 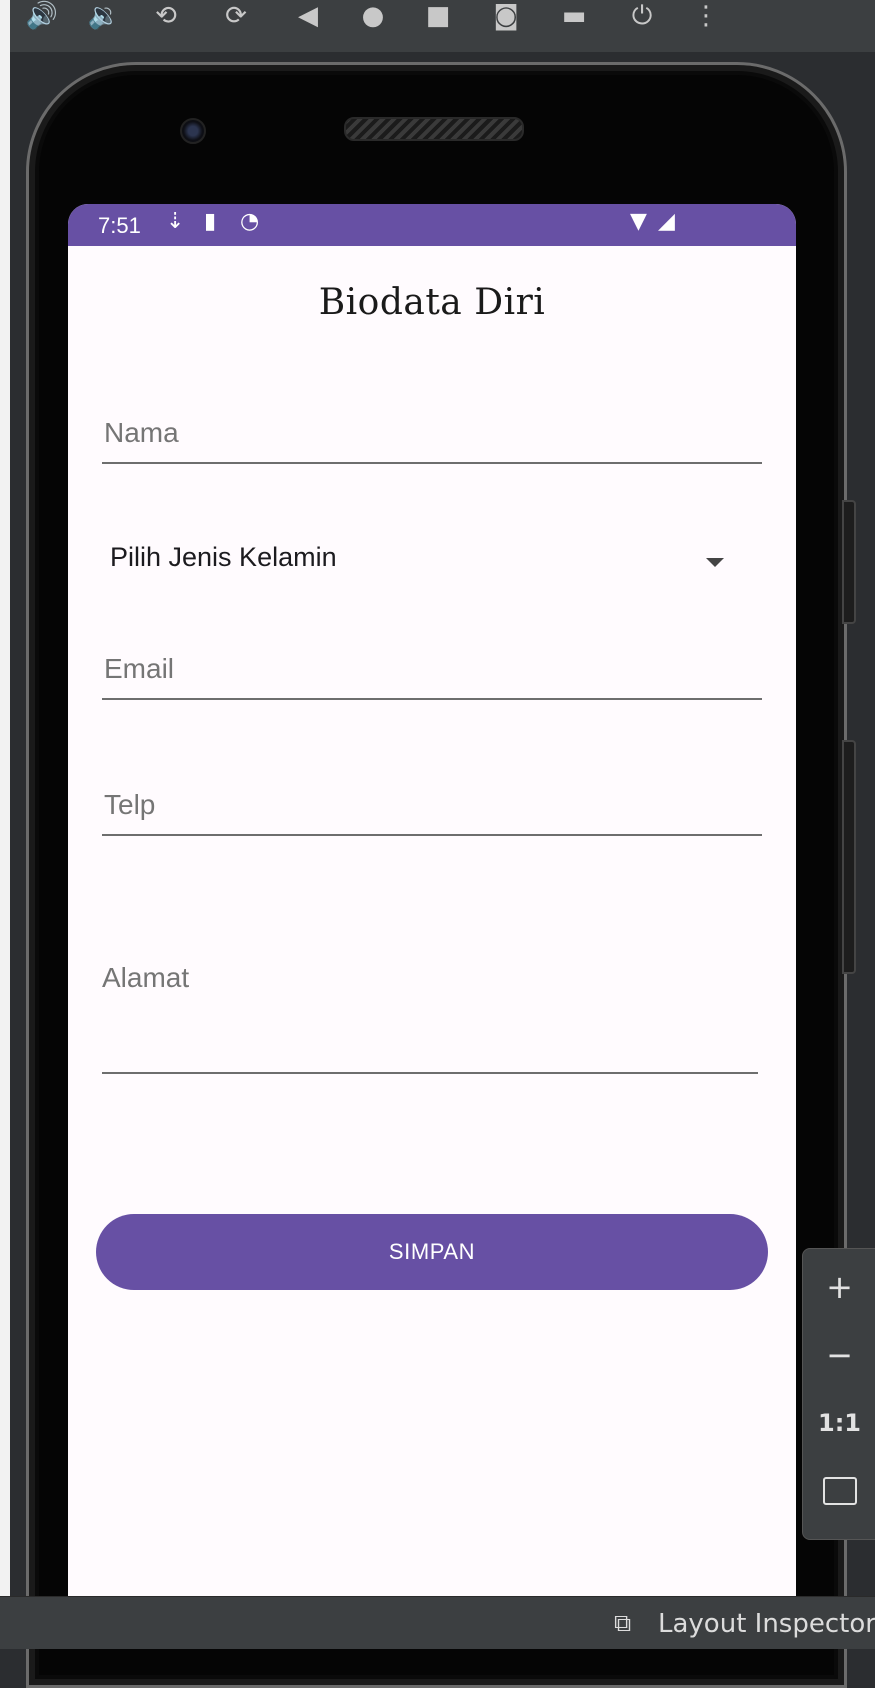 I want to click on sd-card-icon: ▮, so click(x=210, y=221).